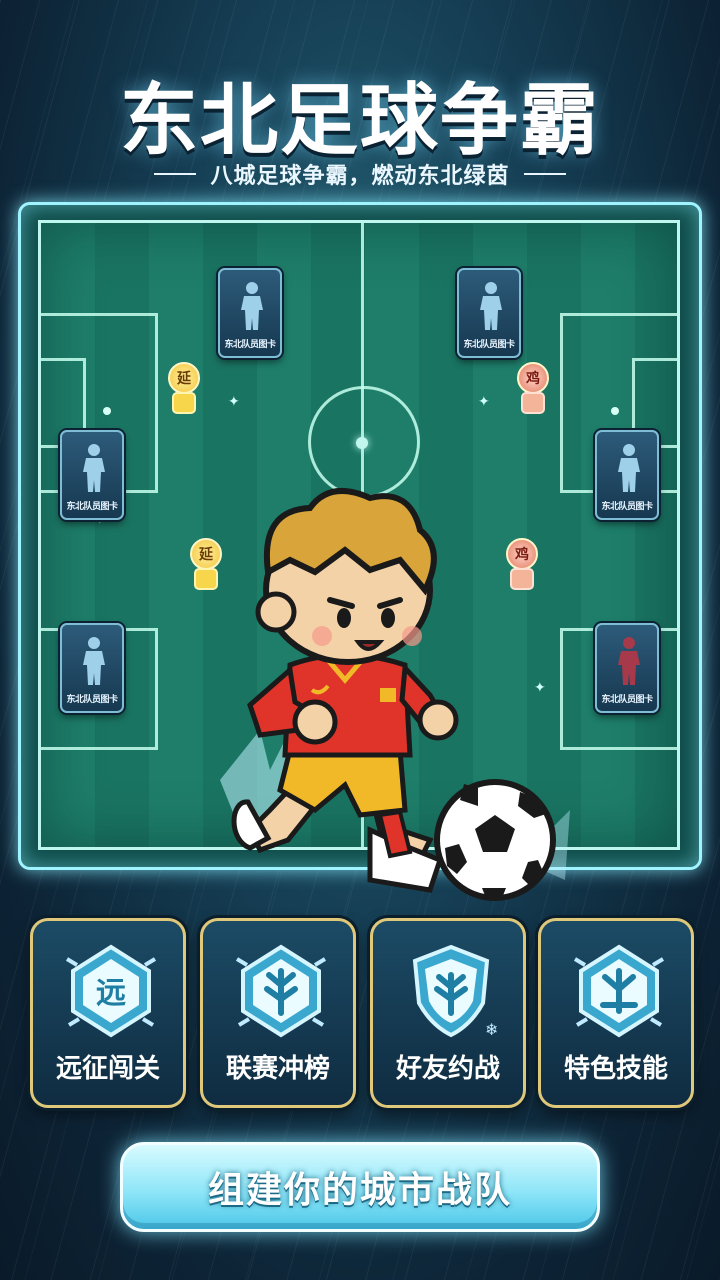 Image resolution: width=720 pixels, height=1280 pixels. Describe the element at coordinates (455, 991) in the screenshot. I see `friends-battle-icon: ❄` at that location.